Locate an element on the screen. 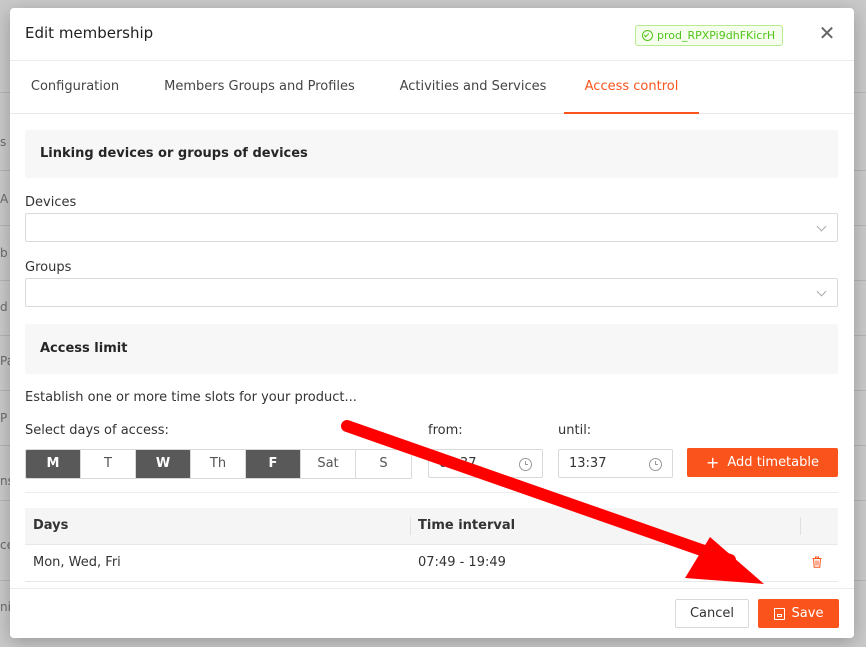  days-selector: M T W Th F Sat S is located at coordinates (218, 464).